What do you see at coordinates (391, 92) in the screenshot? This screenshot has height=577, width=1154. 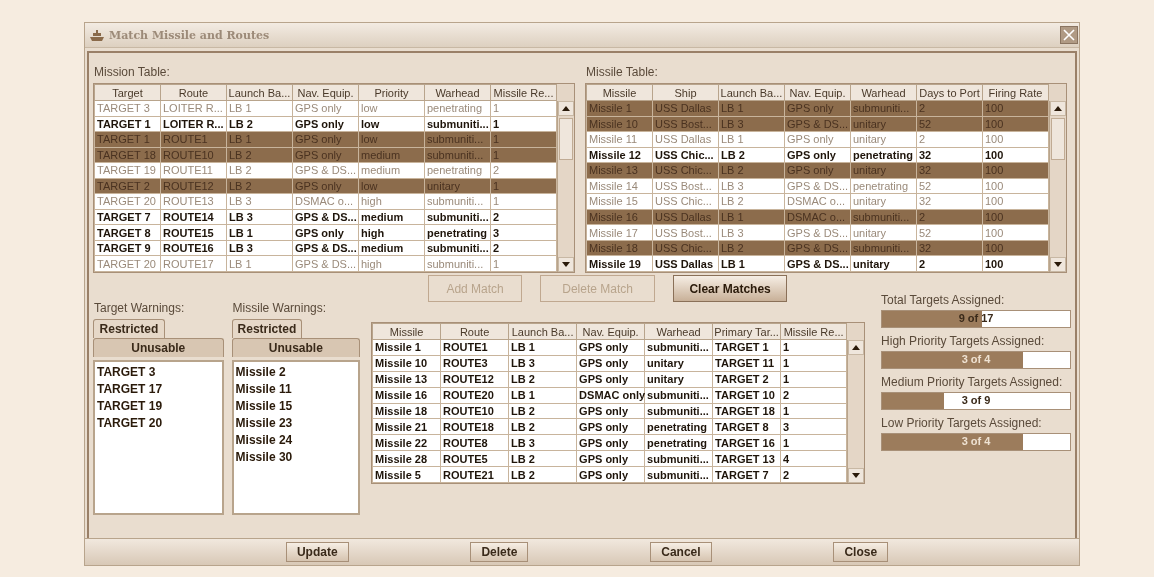 I see `column-header: Priority` at bounding box center [391, 92].